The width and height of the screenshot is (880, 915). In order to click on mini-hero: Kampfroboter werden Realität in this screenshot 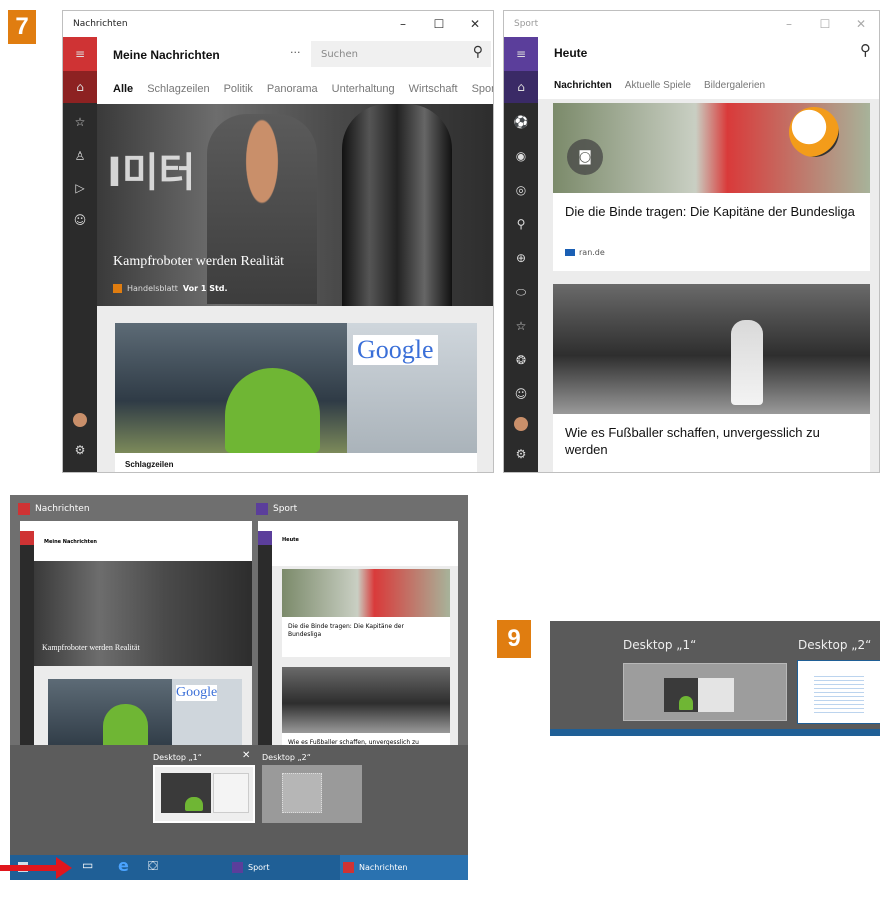, I will do `click(143, 613)`.